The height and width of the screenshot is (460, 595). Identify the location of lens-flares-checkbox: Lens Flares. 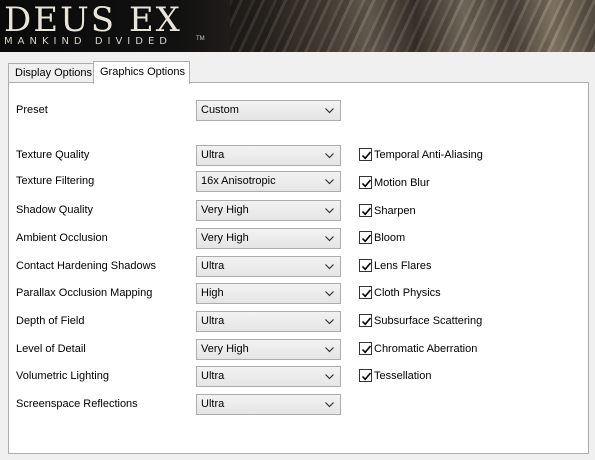
(395, 267).